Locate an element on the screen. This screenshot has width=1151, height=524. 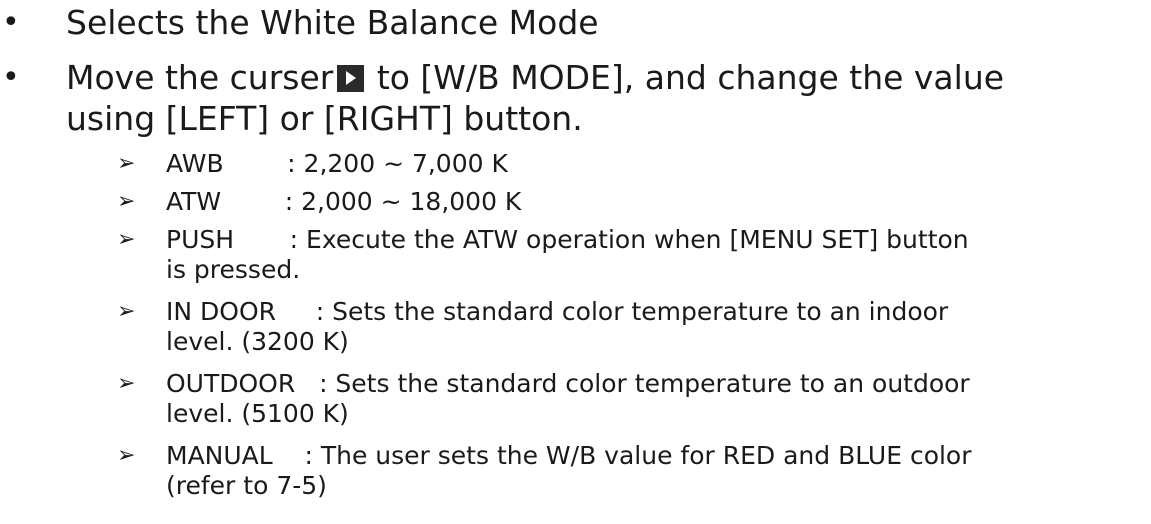
mode-label: ATW : 2,000 ~ 18,000 K is located at coordinates (344, 201).